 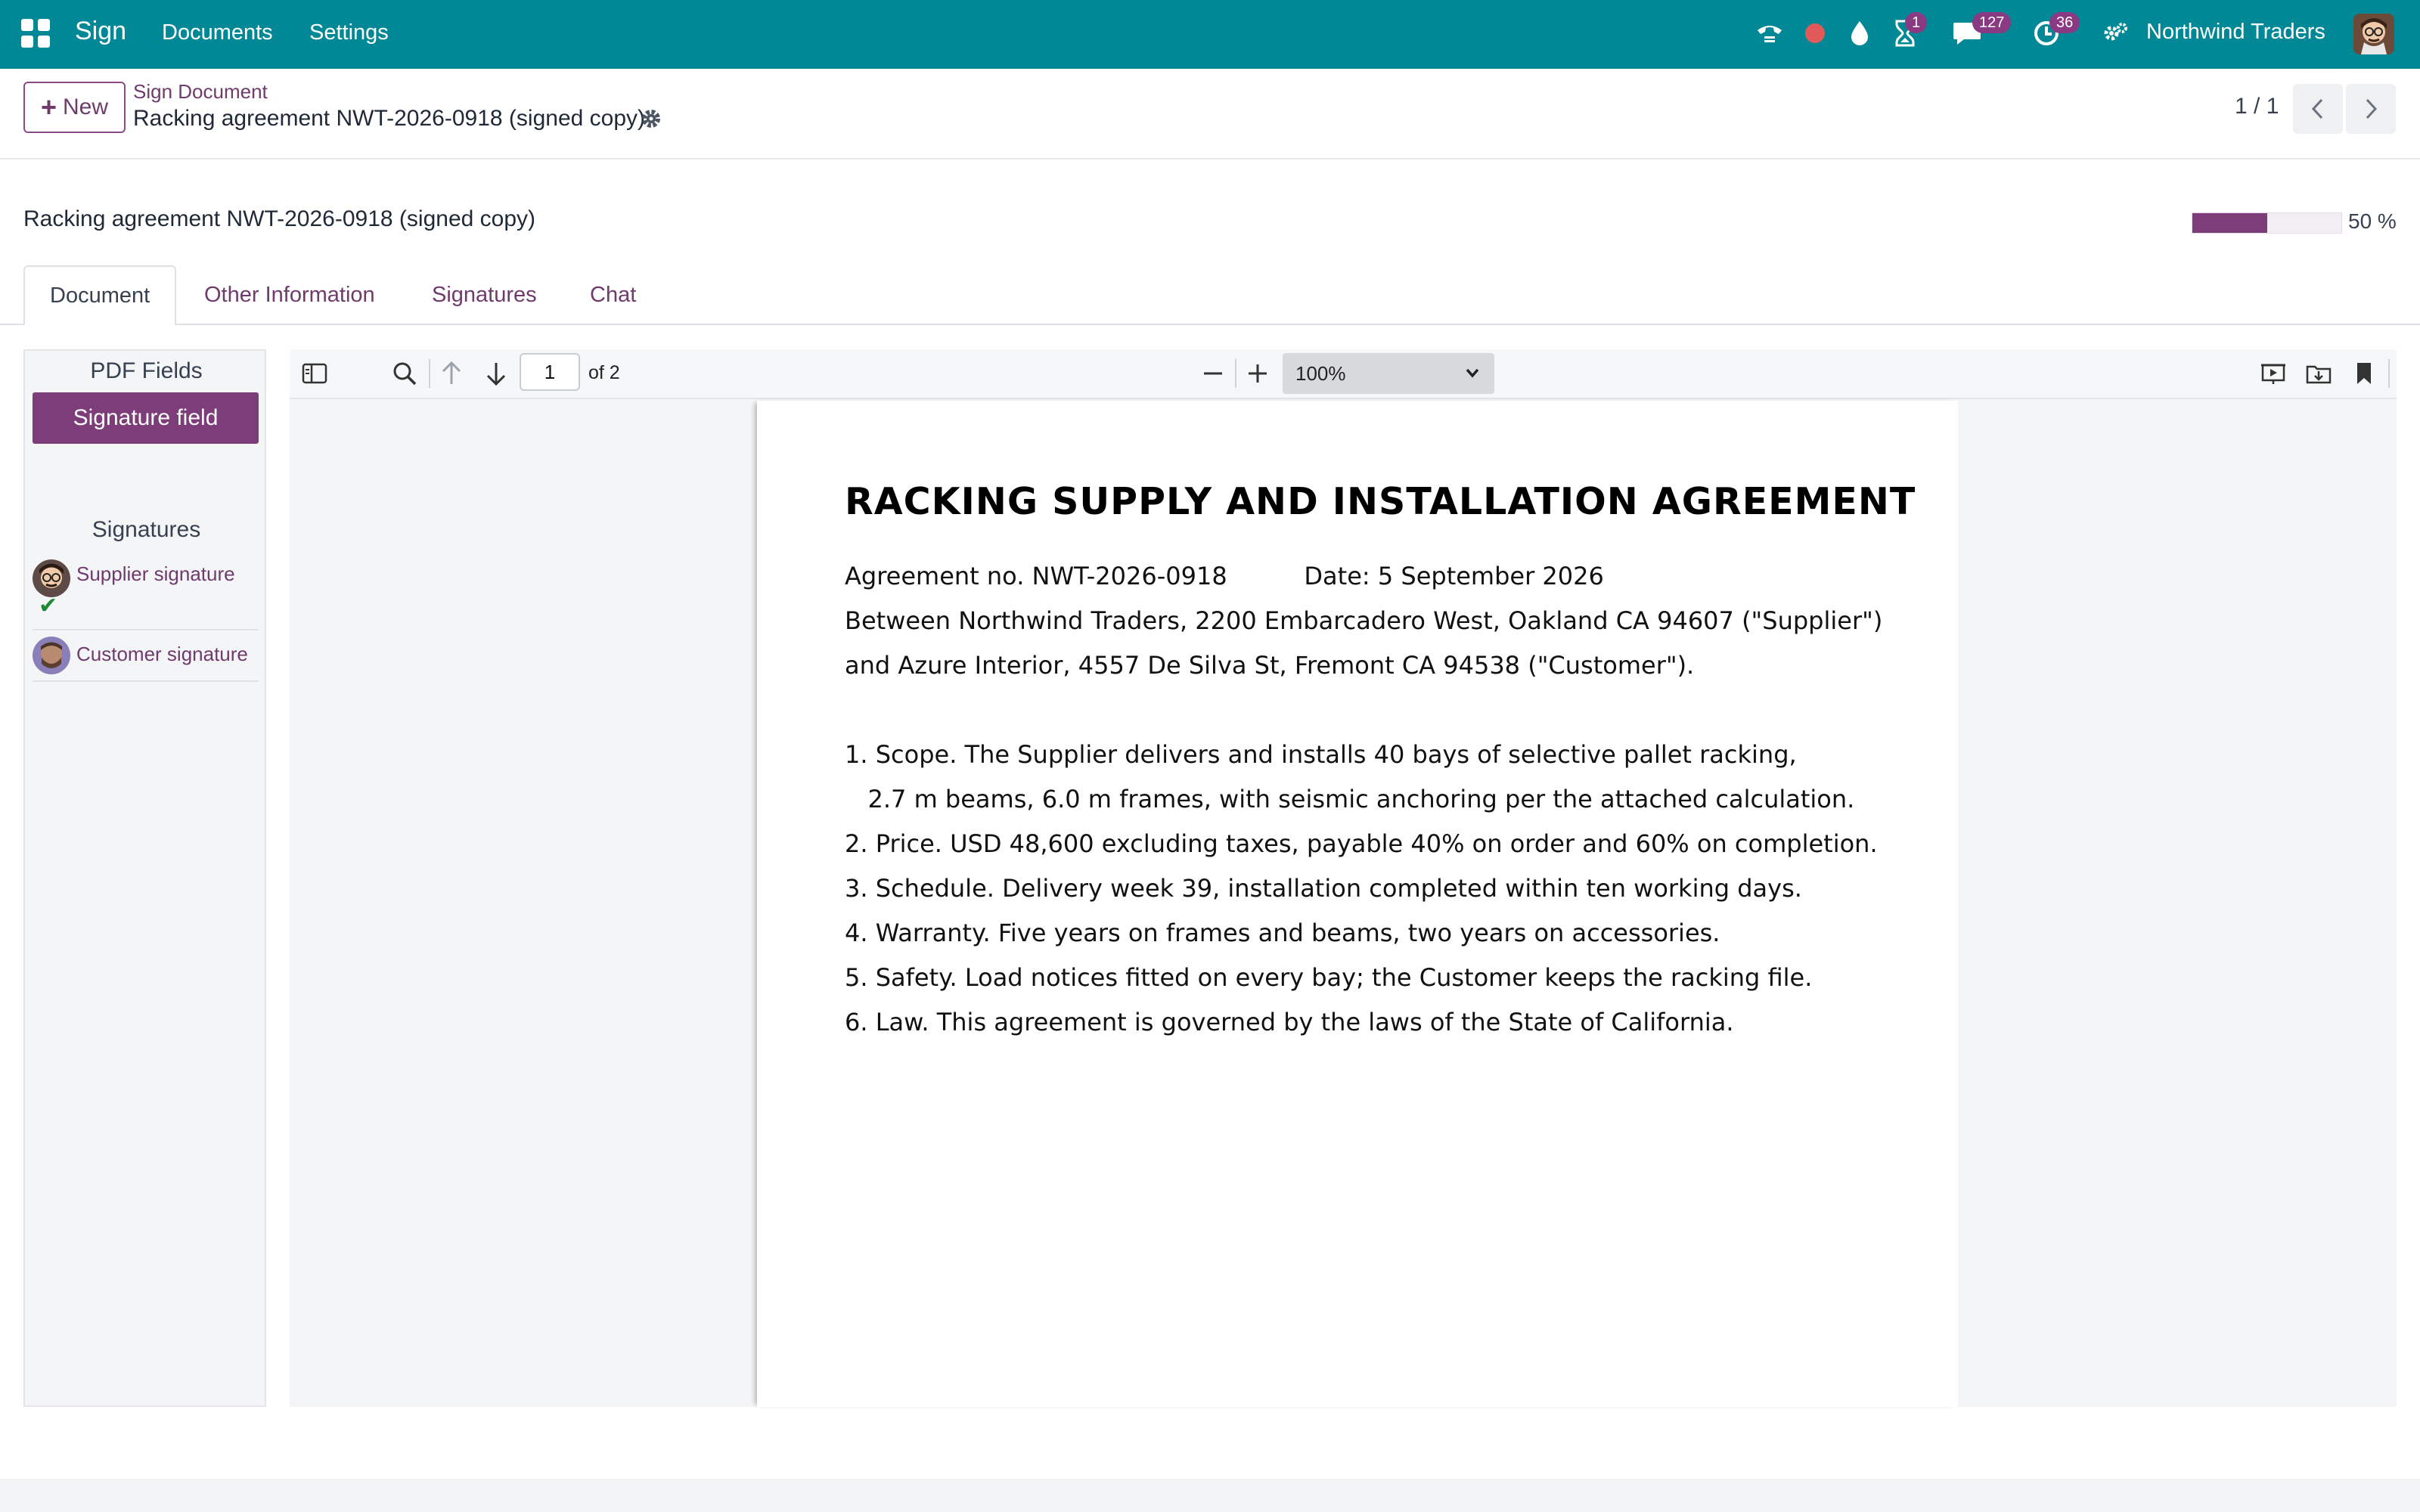 I want to click on tab-document: Document, so click(x=100, y=295).